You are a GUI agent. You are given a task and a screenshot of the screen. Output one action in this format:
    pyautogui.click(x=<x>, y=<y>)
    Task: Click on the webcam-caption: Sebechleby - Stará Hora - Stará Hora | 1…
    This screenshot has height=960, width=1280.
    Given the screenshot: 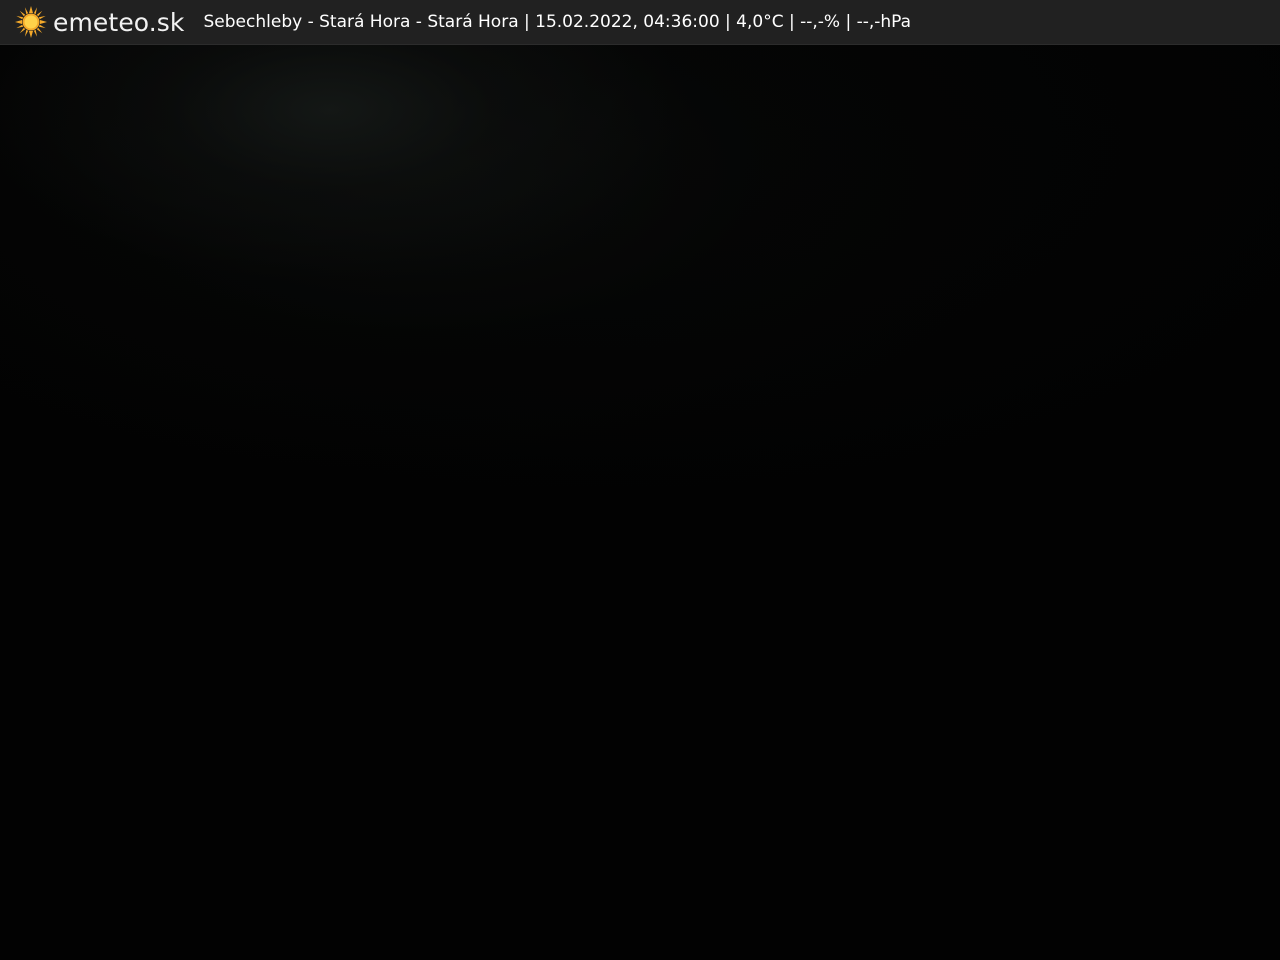 What is the action you would take?
    pyautogui.click(x=557, y=22)
    